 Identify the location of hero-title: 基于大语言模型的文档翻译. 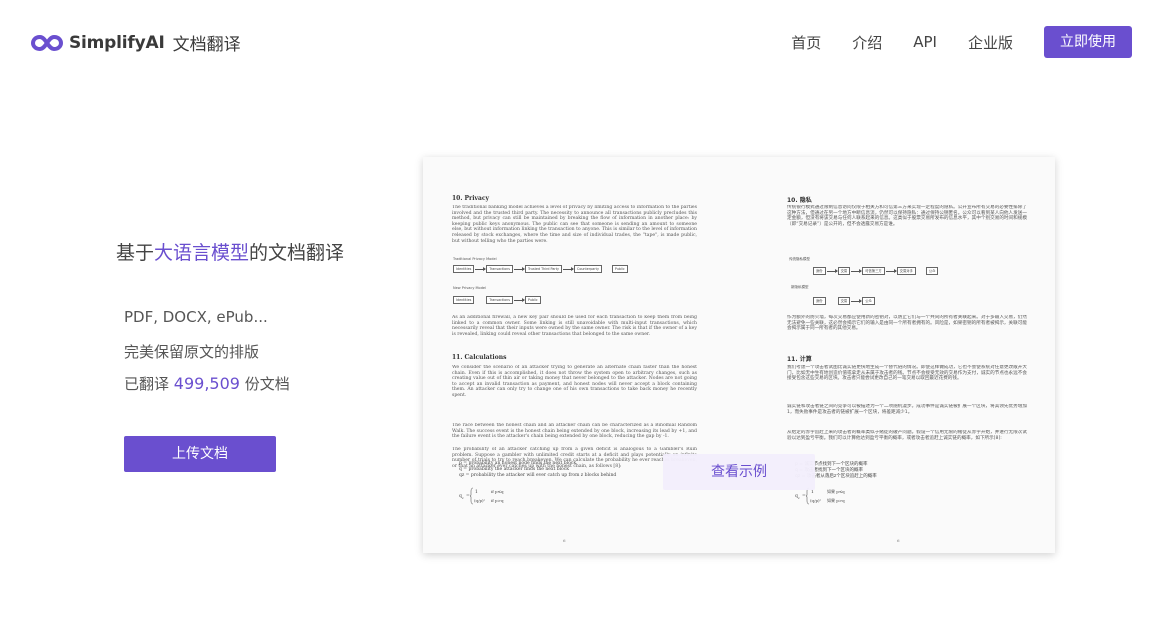
(230, 251).